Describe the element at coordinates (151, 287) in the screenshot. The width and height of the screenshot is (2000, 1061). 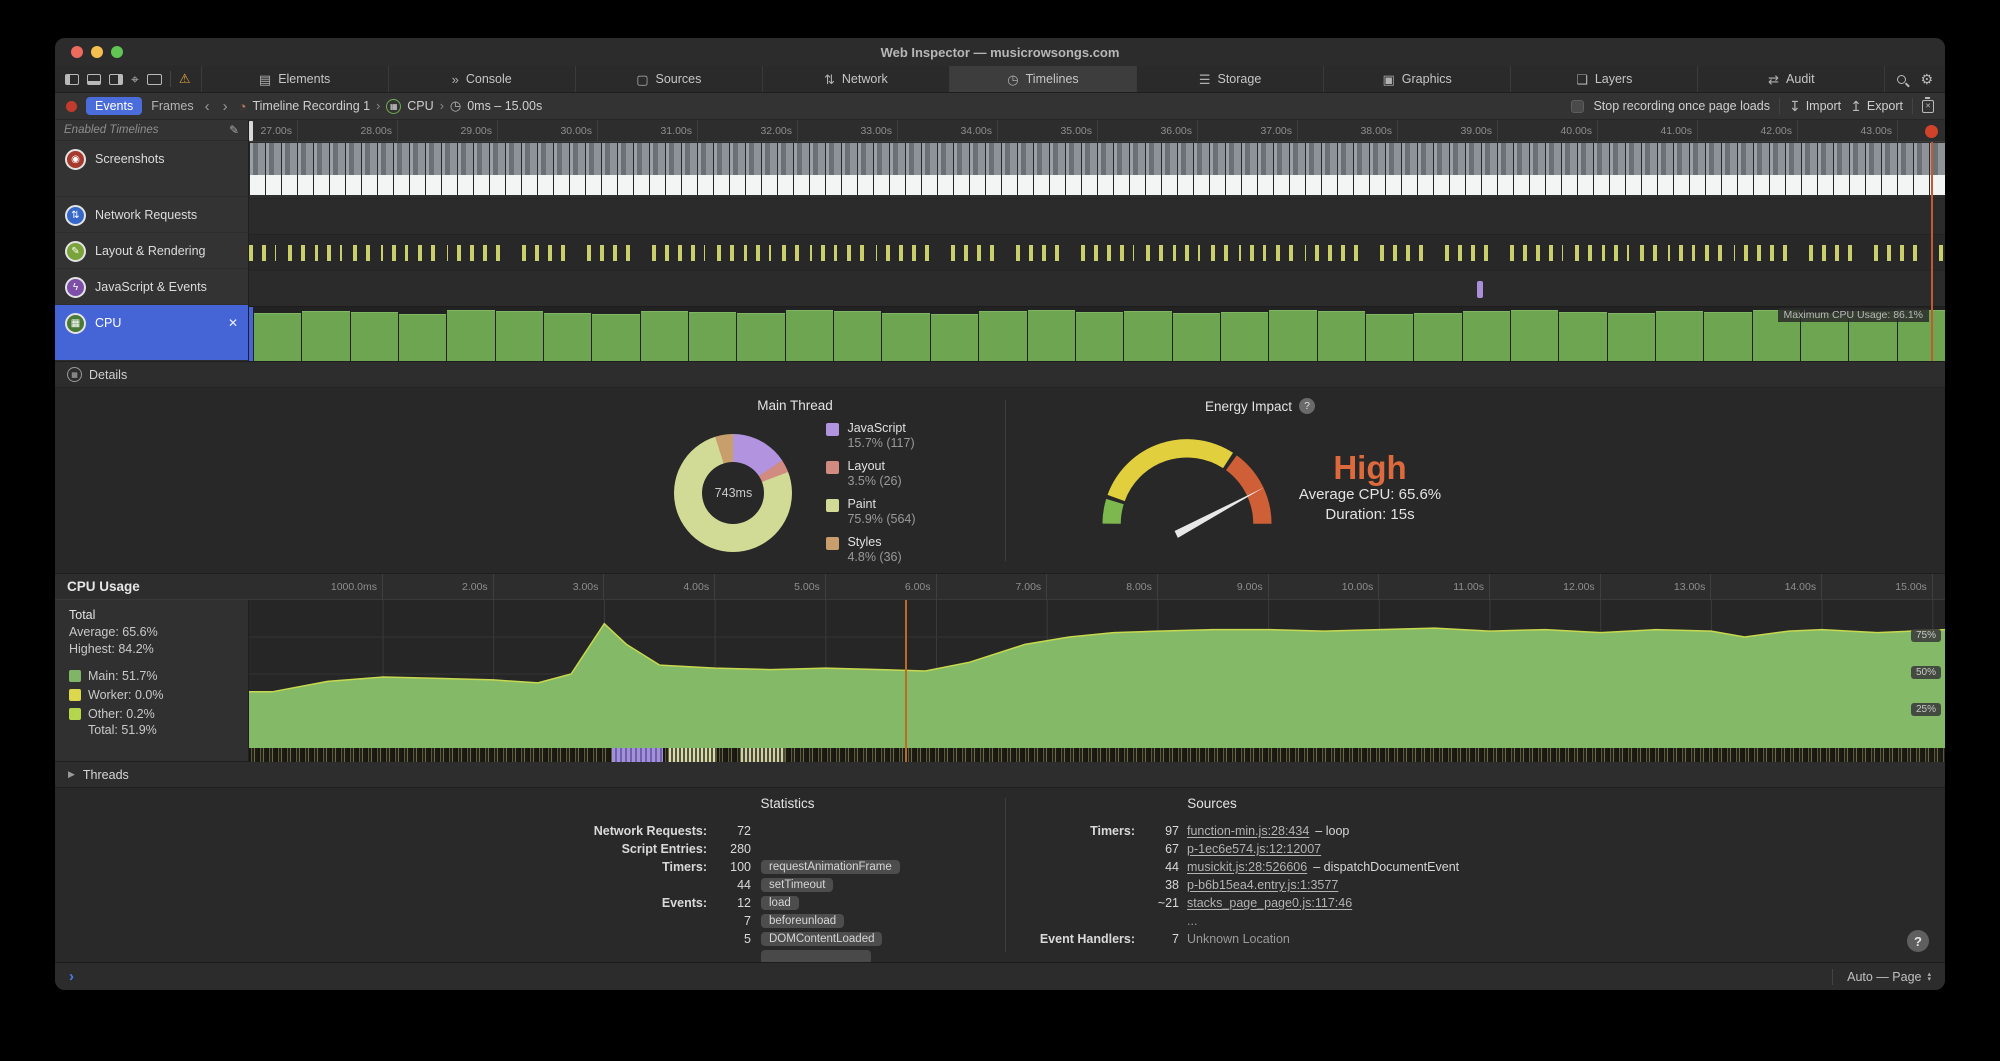
I see `sidebar-item-javascript-events: ϟ JavaScript & Events` at that location.